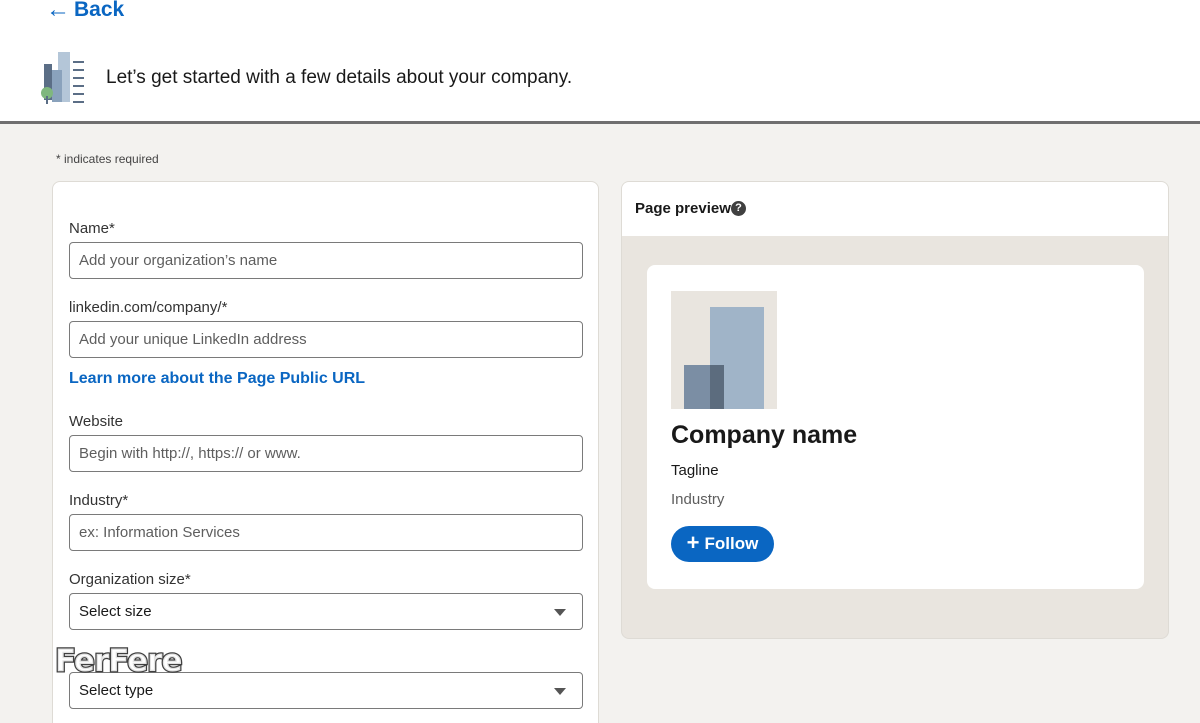 This screenshot has width=1200, height=723. I want to click on org-size-label: Organization size*, so click(130, 579).